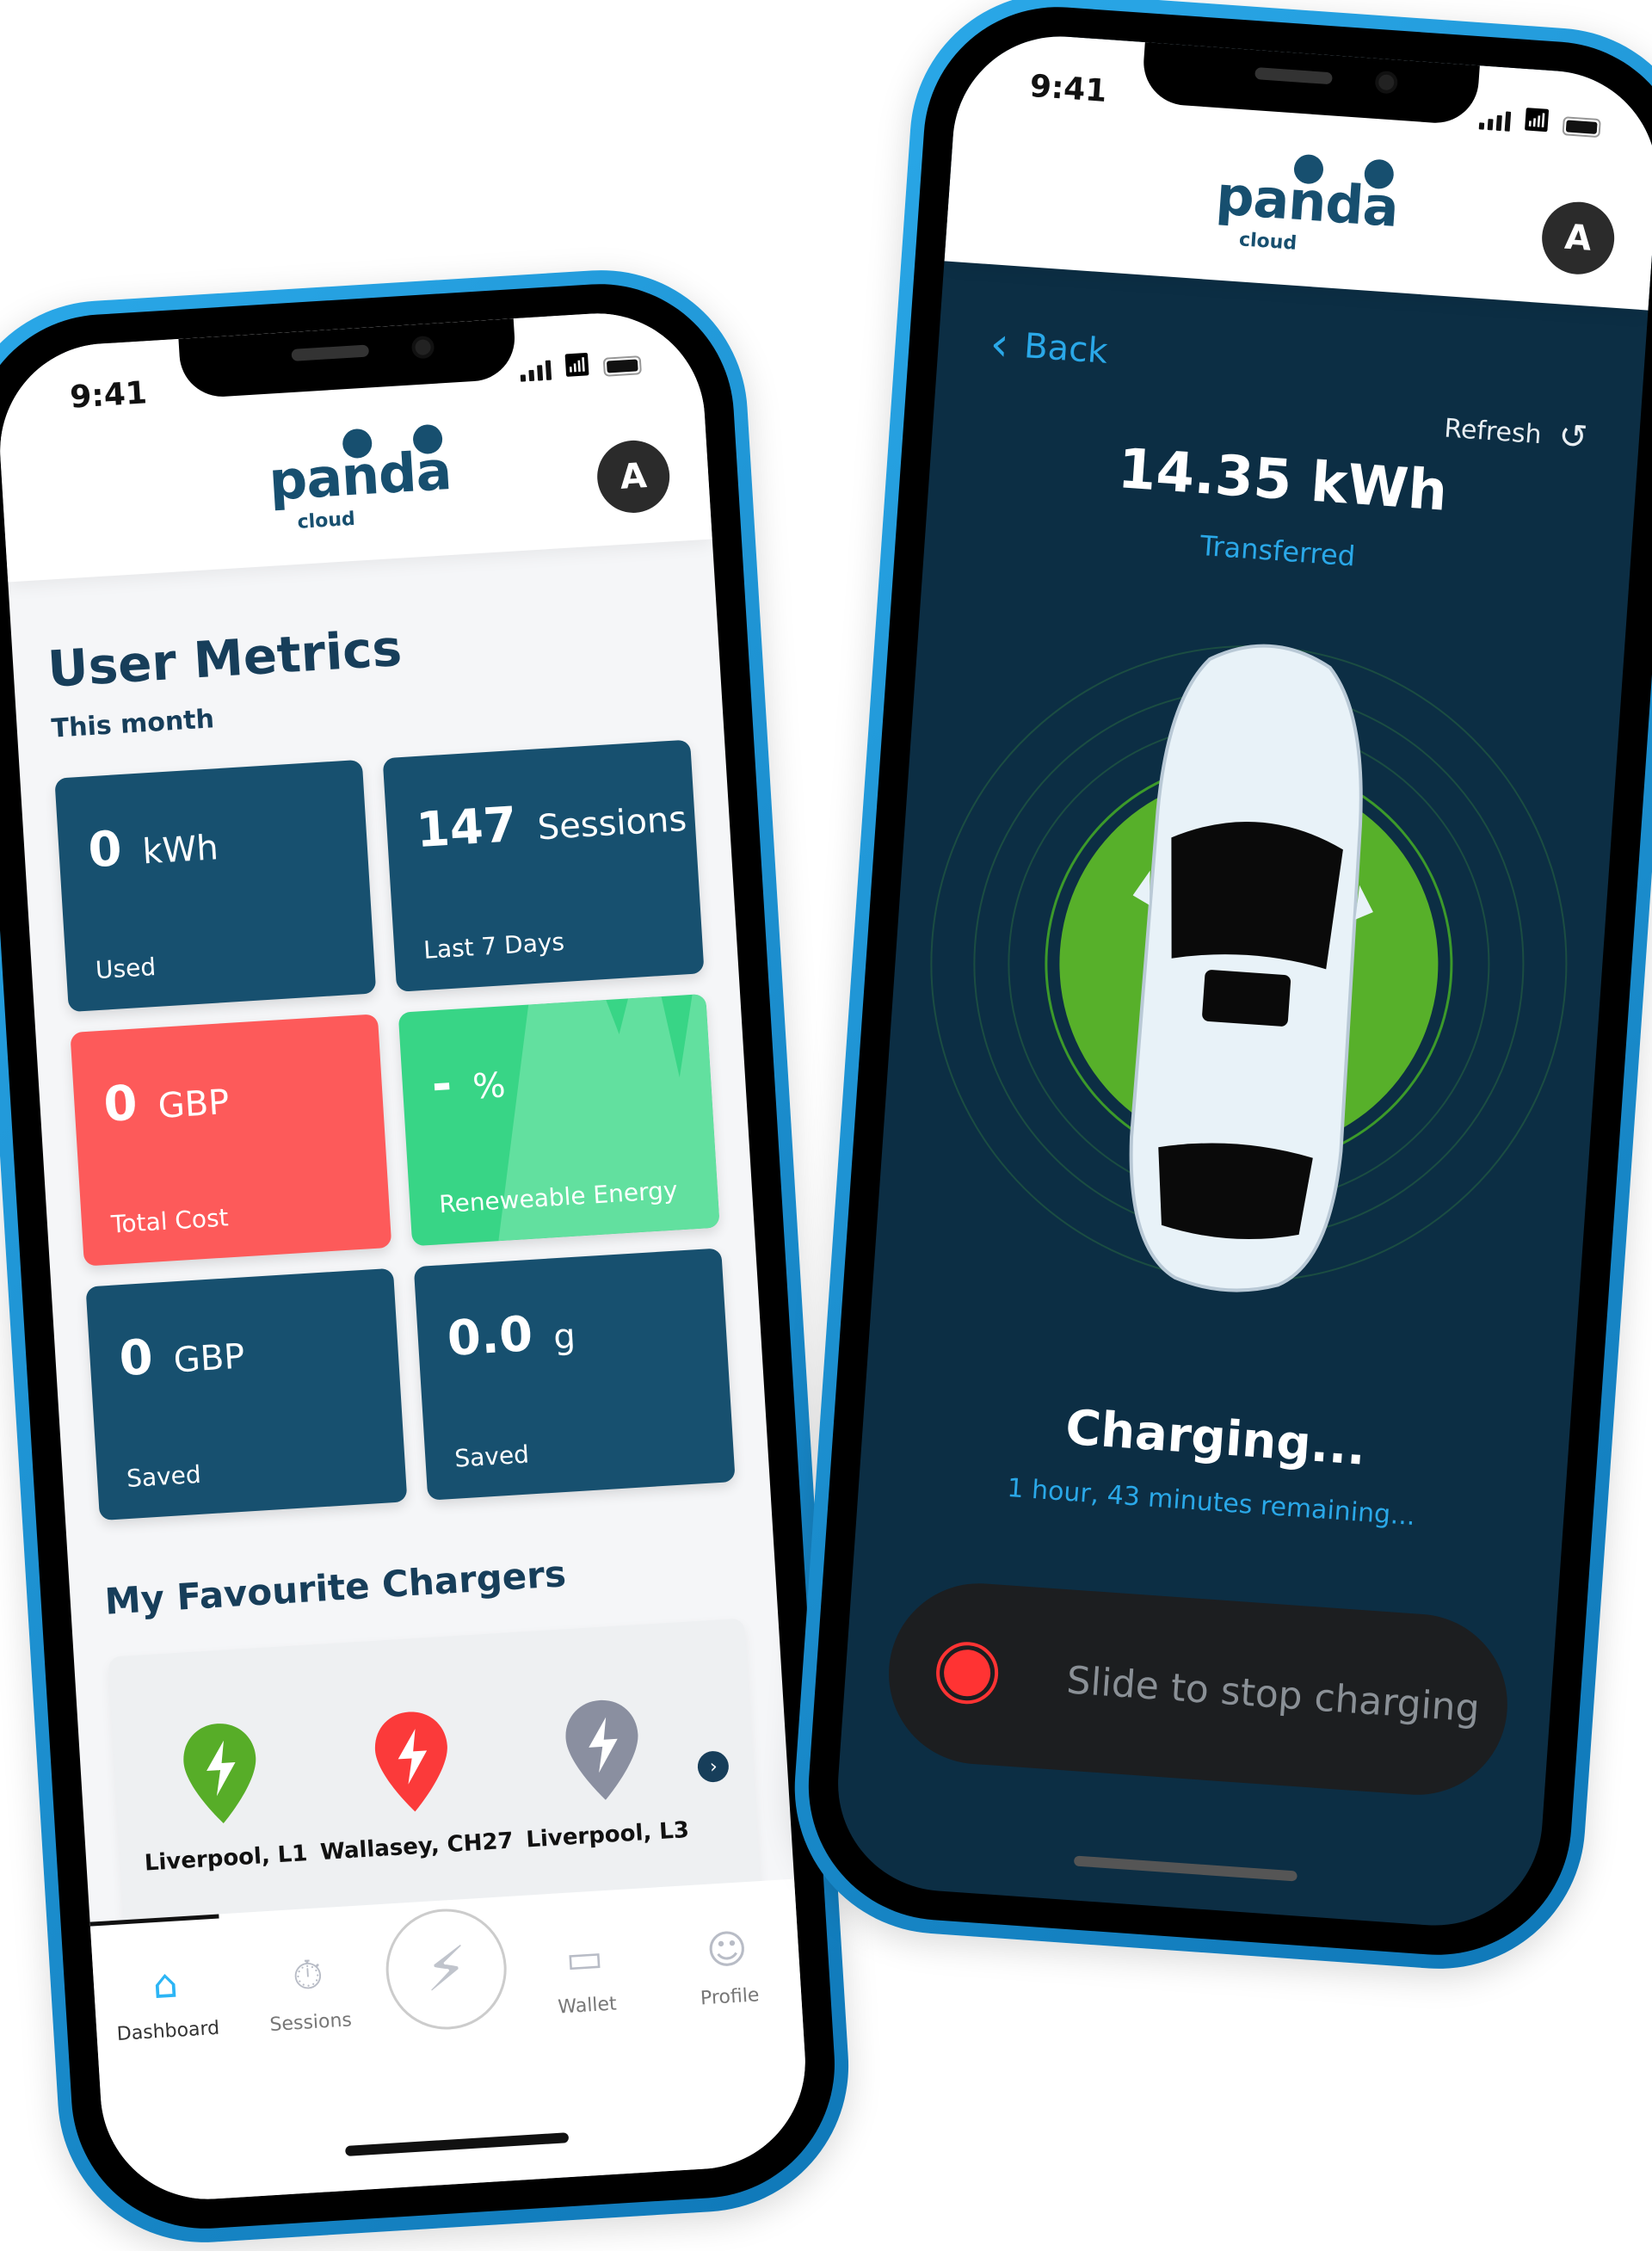 The height and width of the screenshot is (2251, 1652). I want to click on chevron-left-icon: ‹, so click(999, 344).